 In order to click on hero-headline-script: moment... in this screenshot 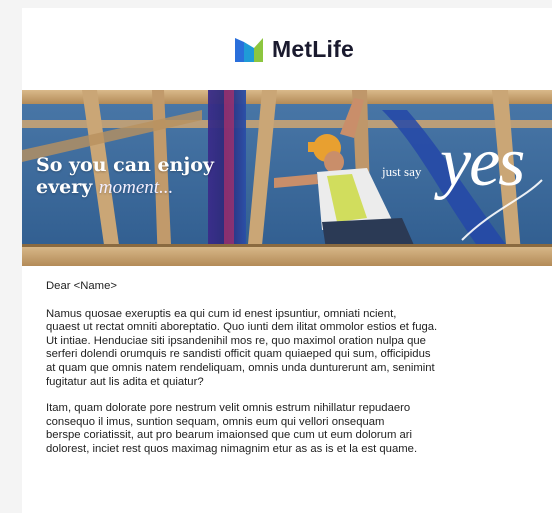, I will do `click(136, 187)`.